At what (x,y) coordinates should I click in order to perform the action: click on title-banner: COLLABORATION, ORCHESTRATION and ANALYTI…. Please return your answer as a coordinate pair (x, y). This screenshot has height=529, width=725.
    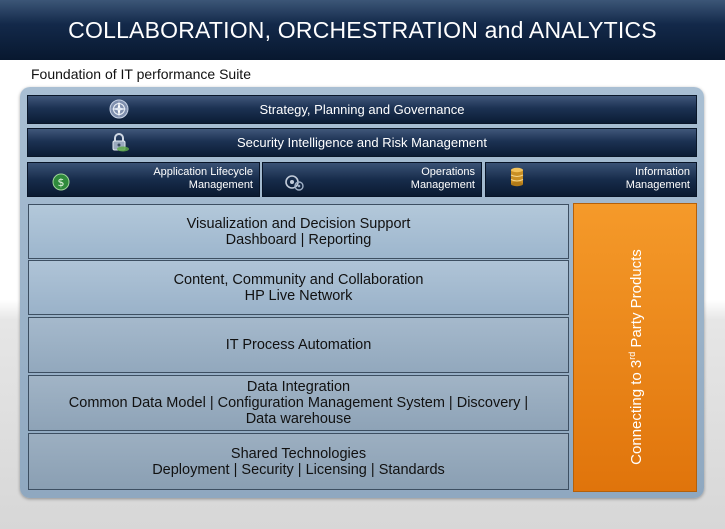
    Looking at the image, I should click on (362, 30).